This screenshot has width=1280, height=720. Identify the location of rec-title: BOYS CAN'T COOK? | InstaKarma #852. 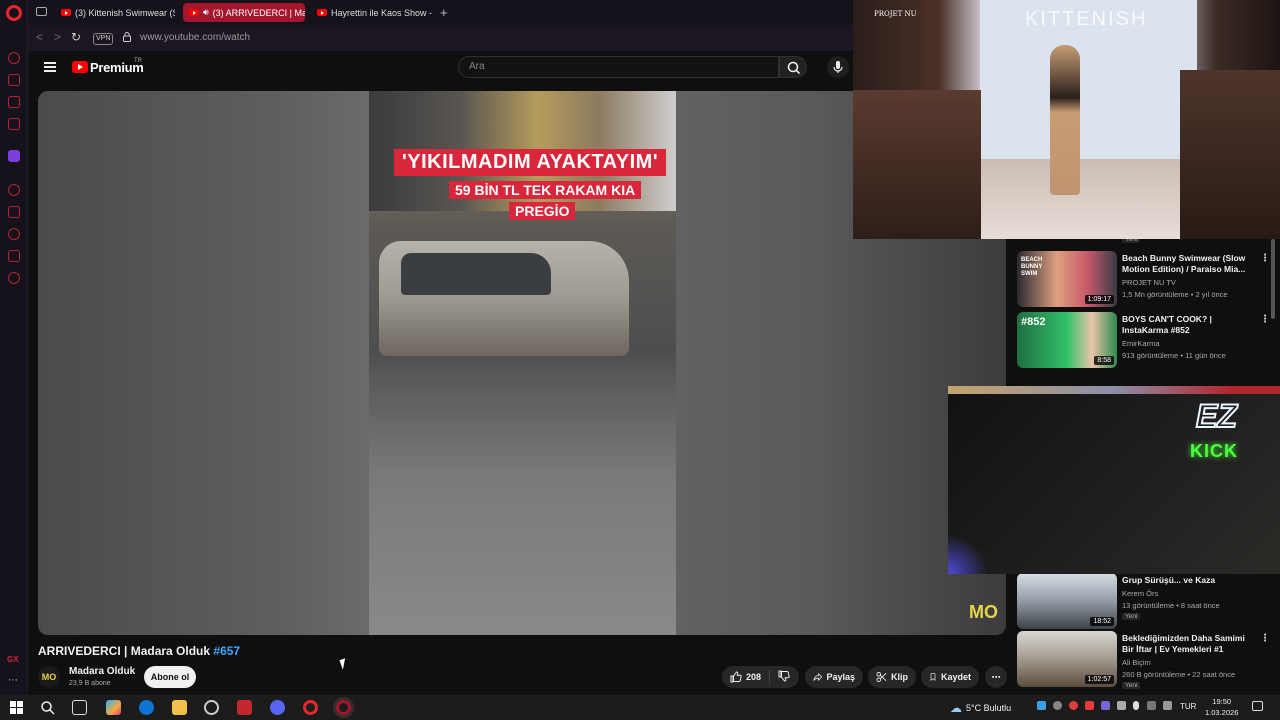
(1188, 325).